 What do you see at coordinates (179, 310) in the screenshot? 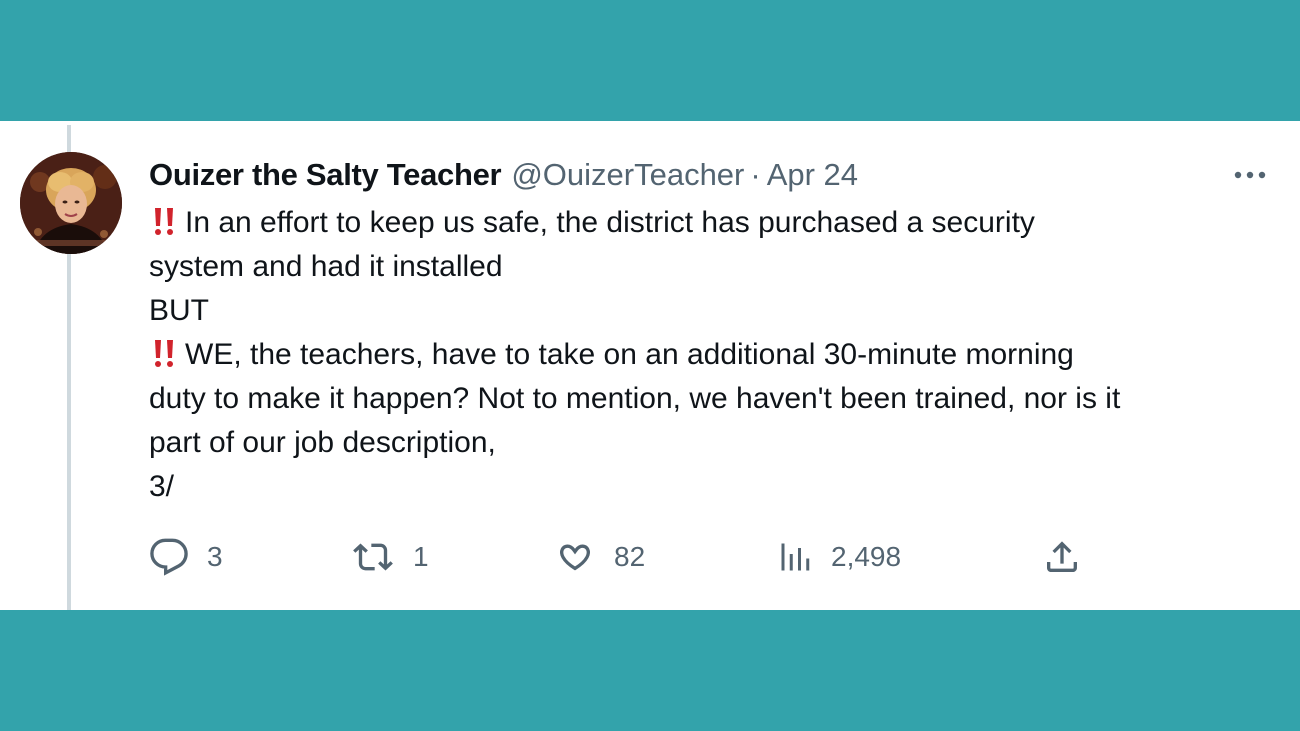
I see `tweet-line: BUT` at bounding box center [179, 310].